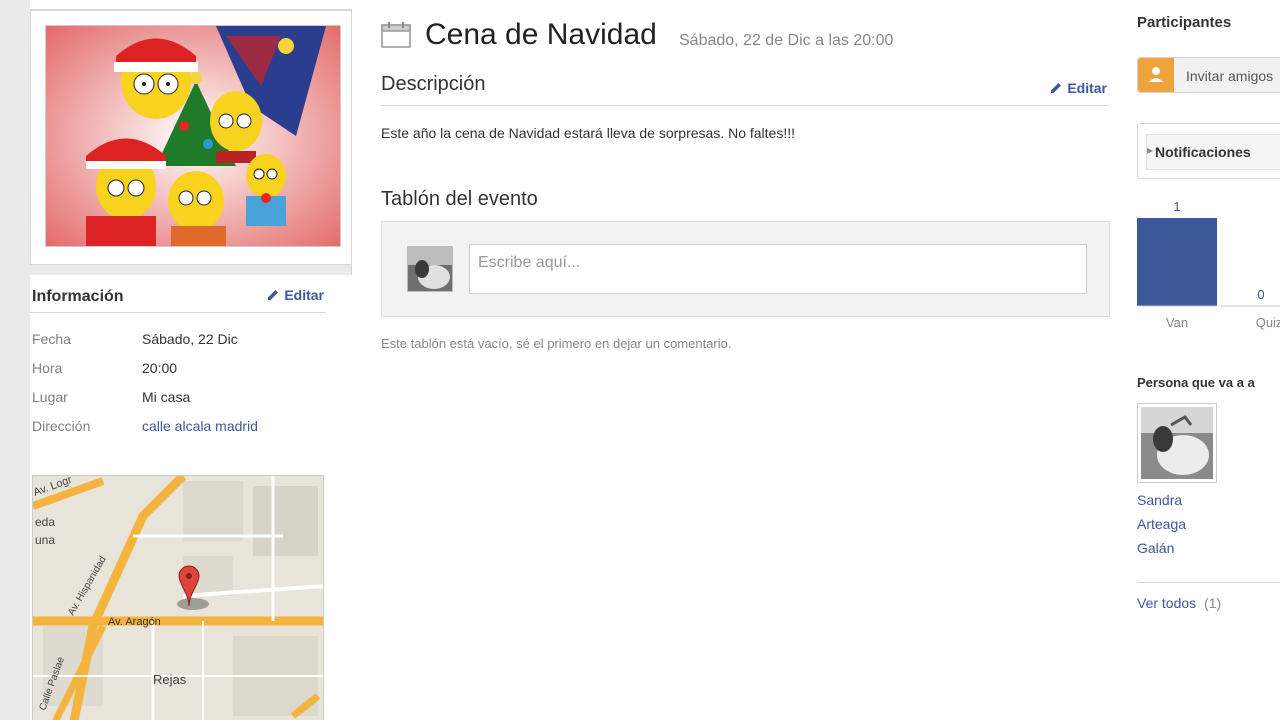  I want to click on info-key: Fecha, so click(51, 339).